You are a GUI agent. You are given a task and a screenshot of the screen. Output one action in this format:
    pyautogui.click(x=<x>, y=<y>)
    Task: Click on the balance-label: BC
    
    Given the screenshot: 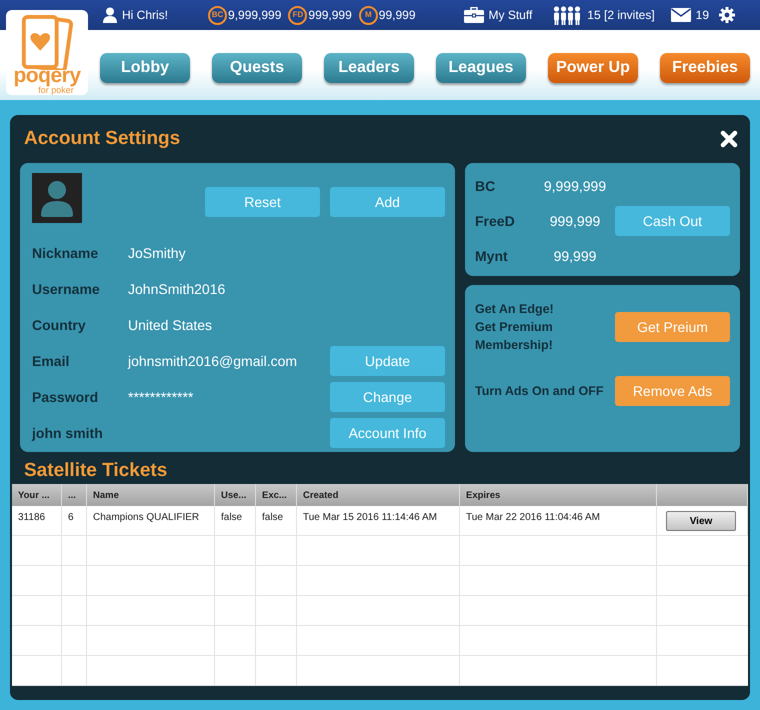 What is the action you would take?
    pyautogui.click(x=485, y=186)
    